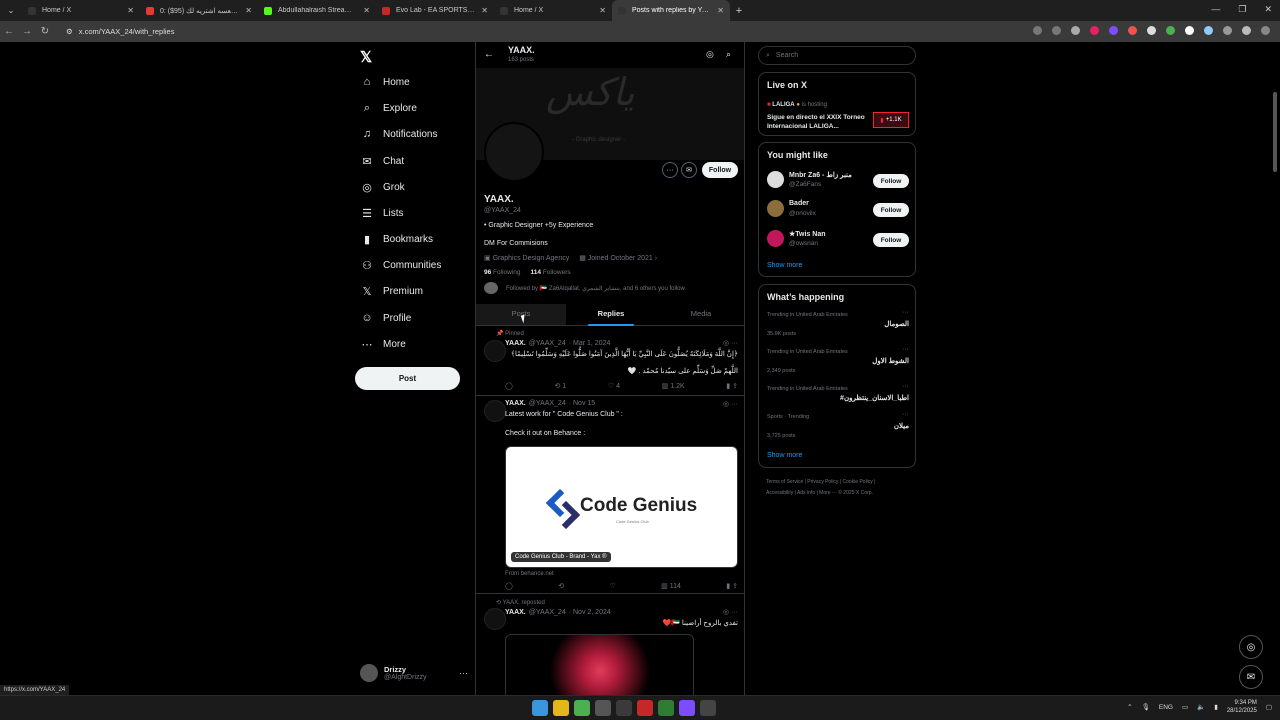  What do you see at coordinates (1166, 707) in the screenshot?
I see `language-indicator: ENG` at bounding box center [1166, 707].